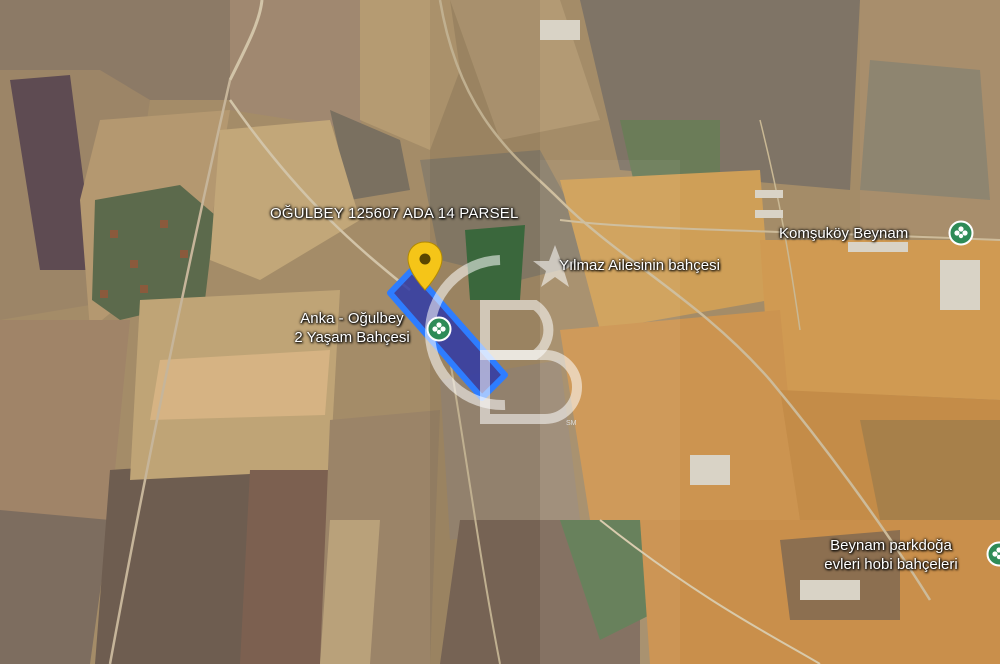 This screenshot has height=664, width=1000. Describe the element at coordinates (571, 423) in the screenshot. I see `watermark-suffix: SM` at that location.